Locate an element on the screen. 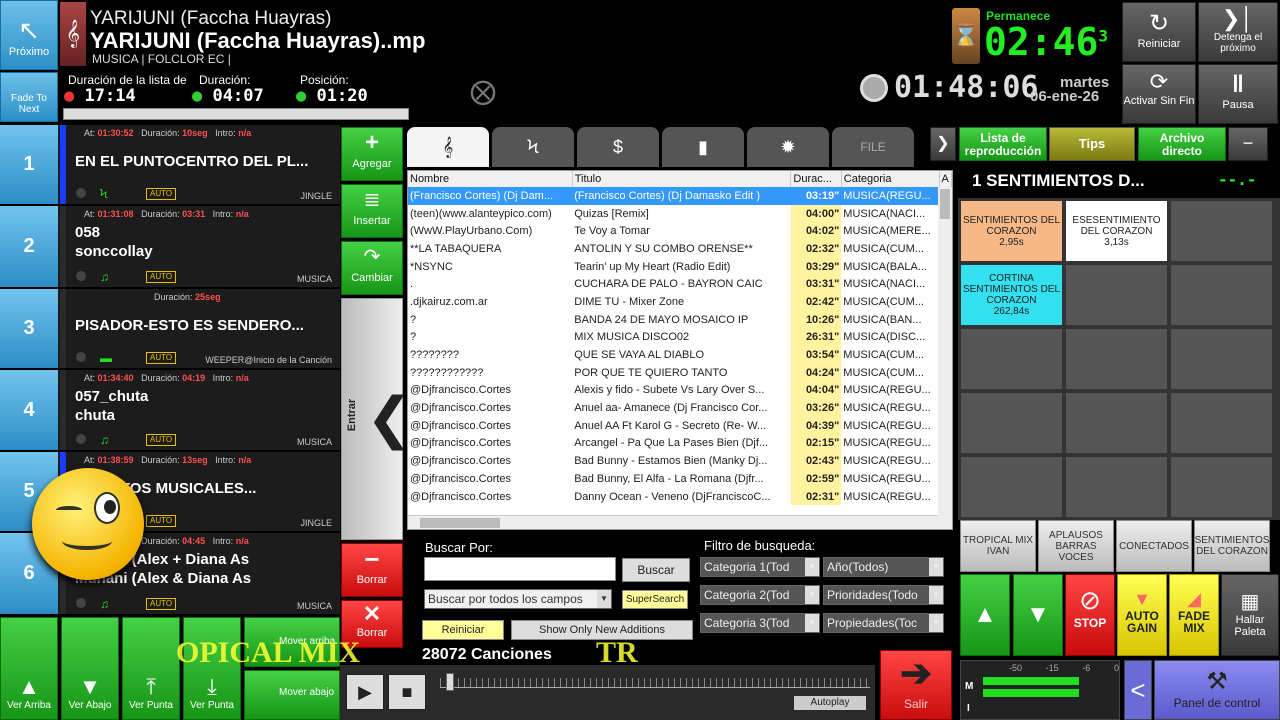 This screenshot has width=1280, height=720. fade-to-next-button: Fade To Next is located at coordinates (29, 97).